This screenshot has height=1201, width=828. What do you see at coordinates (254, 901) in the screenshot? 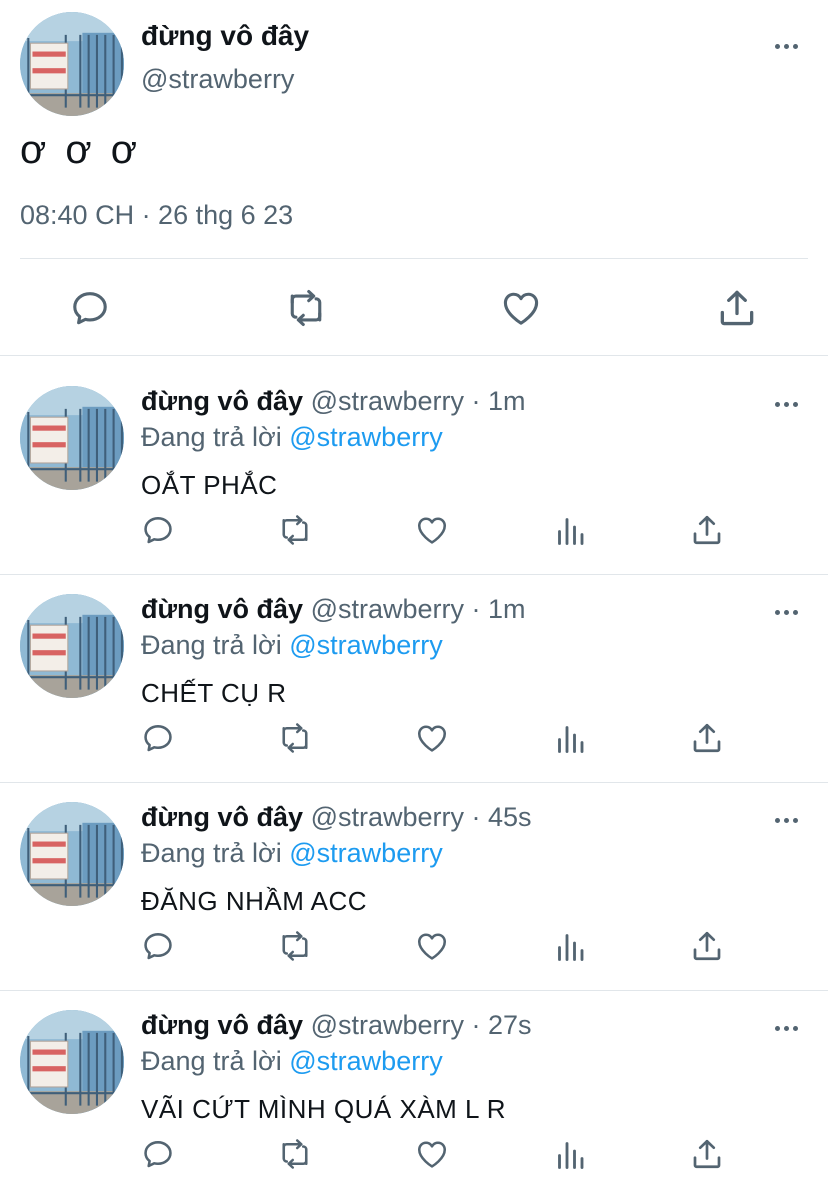
I see `tweet-text: ĐĂNG NHẦM ACC` at bounding box center [254, 901].